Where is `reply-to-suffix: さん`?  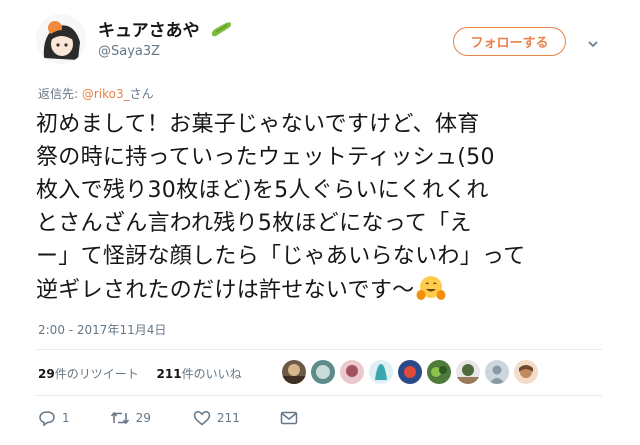 reply-to-suffix: さん is located at coordinates (141, 94).